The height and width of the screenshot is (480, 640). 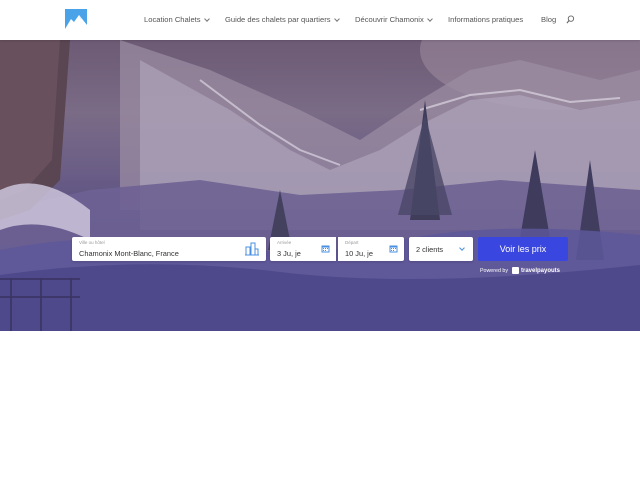 What do you see at coordinates (76, 19) in the screenshot?
I see `site-logo-icon` at bounding box center [76, 19].